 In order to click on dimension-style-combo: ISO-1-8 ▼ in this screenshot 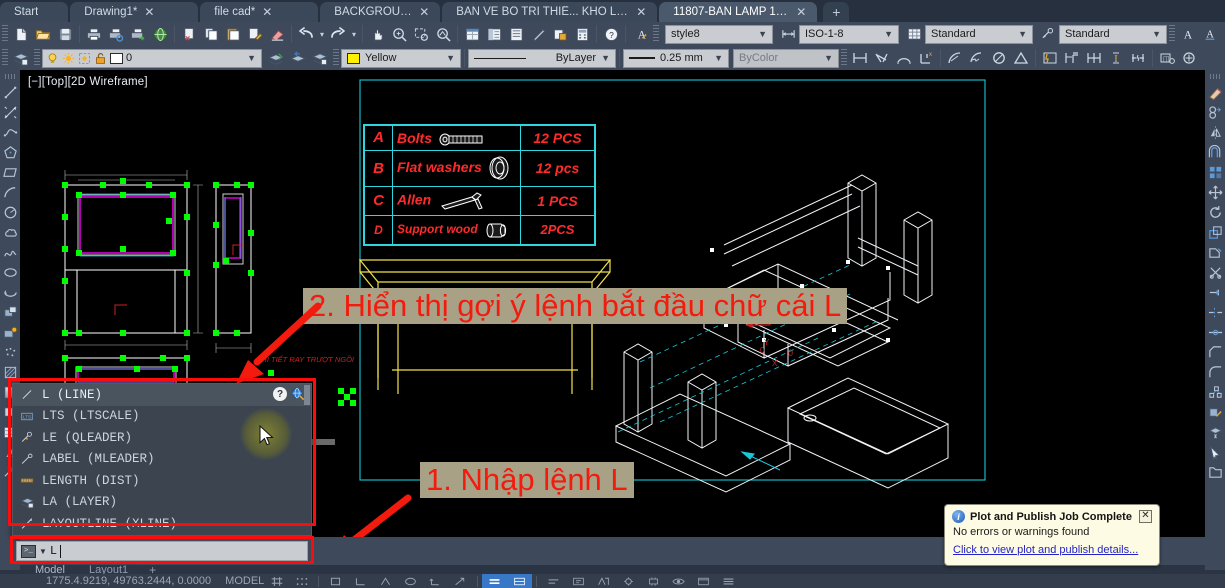, I will do `click(849, 34)`.